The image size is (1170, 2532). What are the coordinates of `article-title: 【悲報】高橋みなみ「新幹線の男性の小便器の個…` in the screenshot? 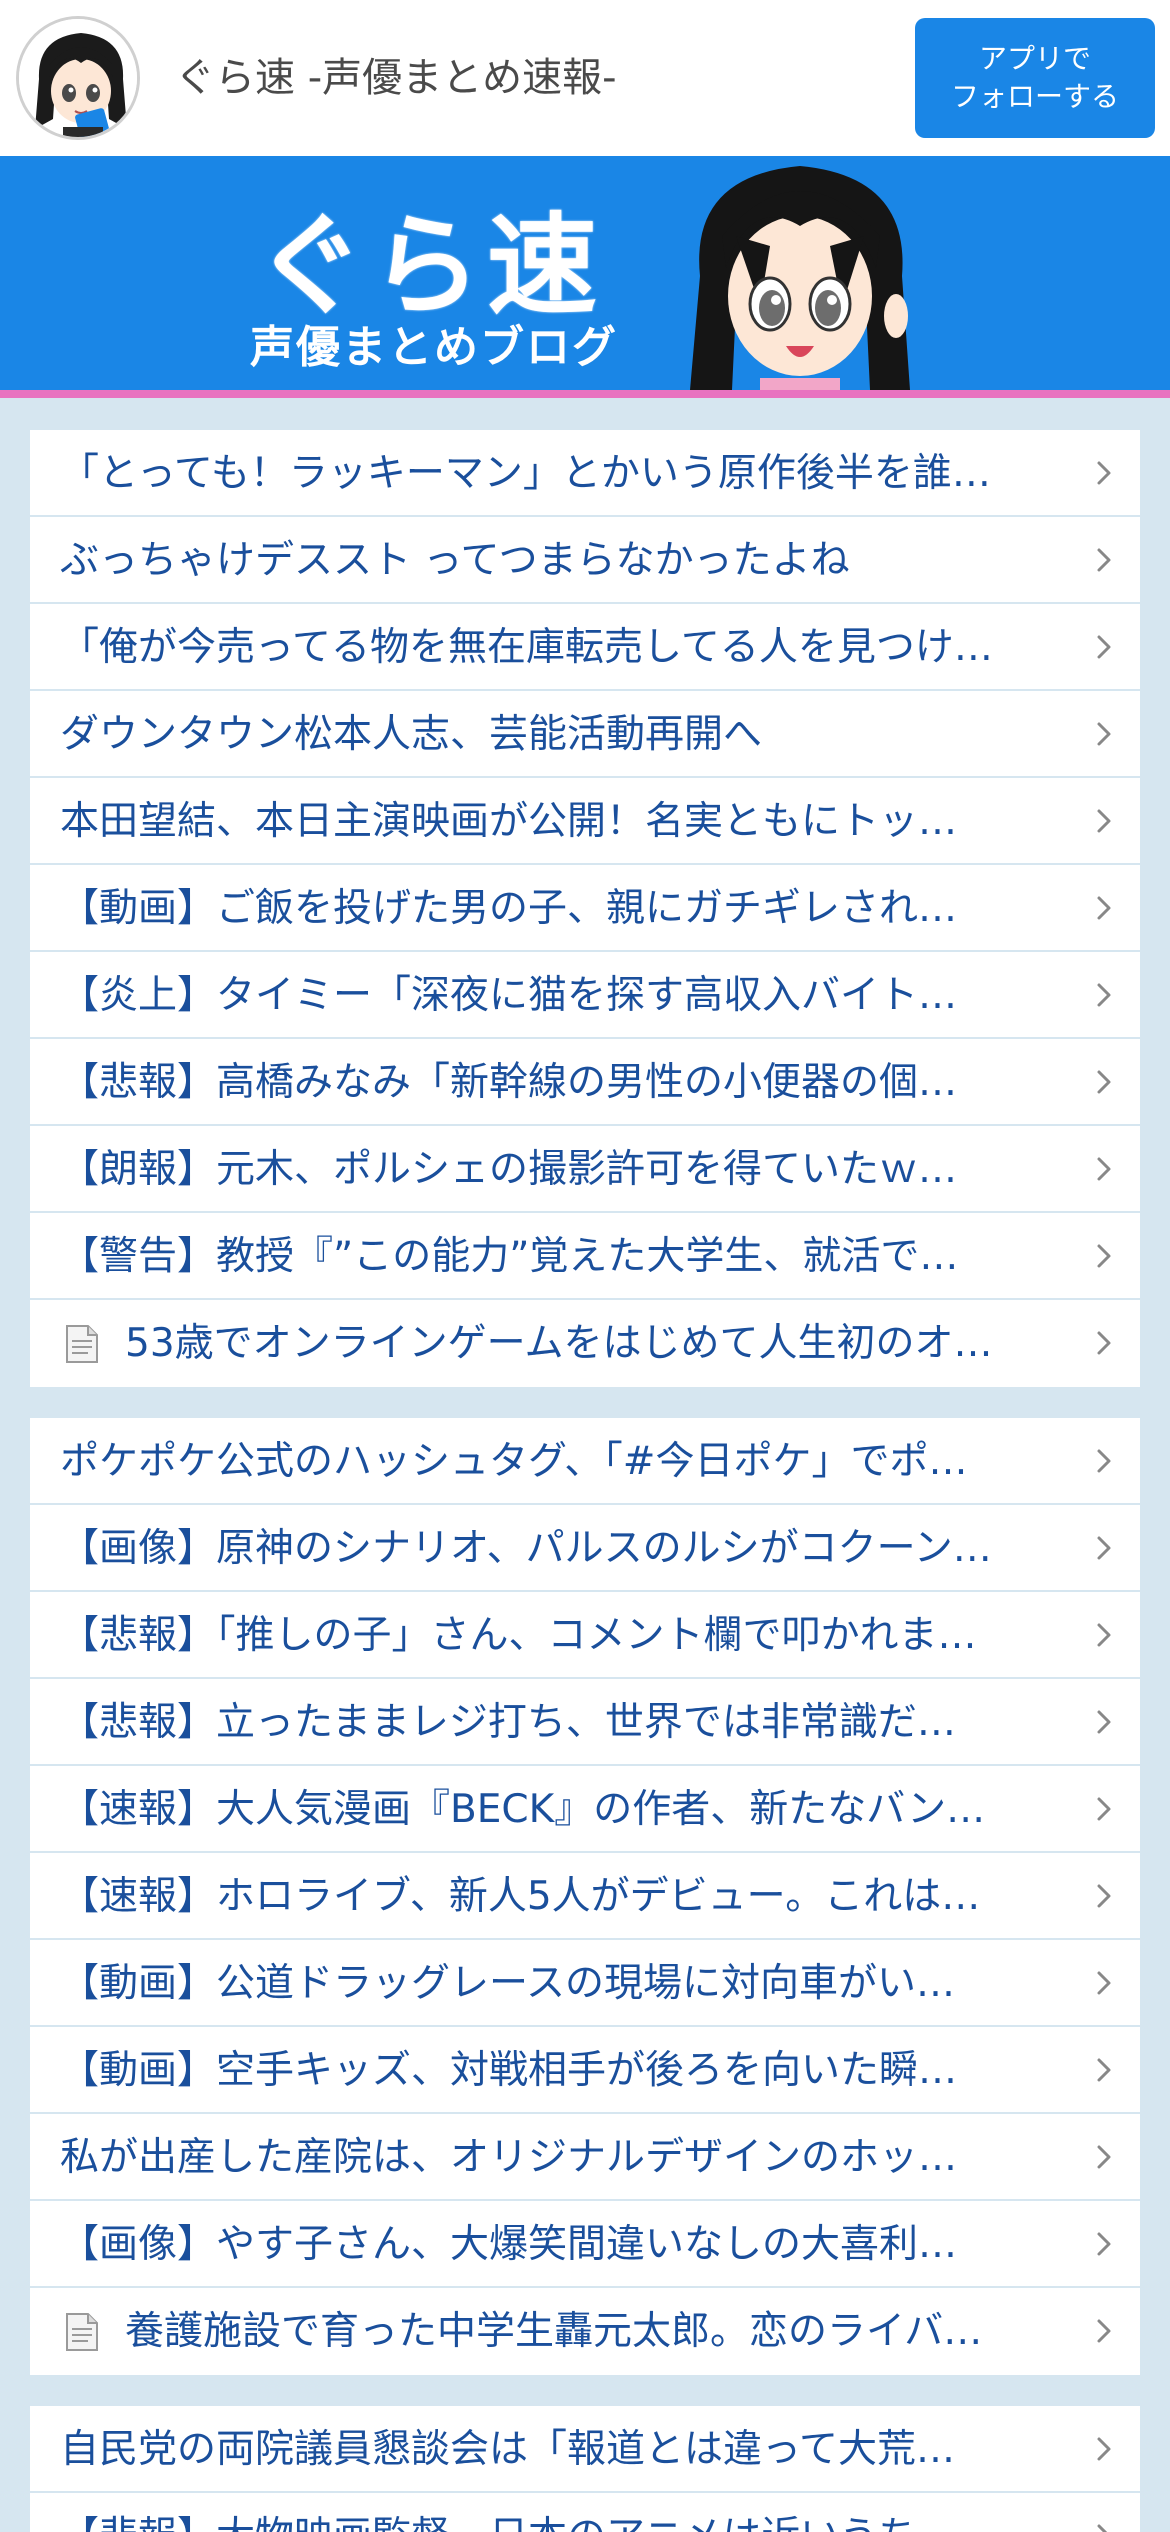 It's located at (509, 1082).